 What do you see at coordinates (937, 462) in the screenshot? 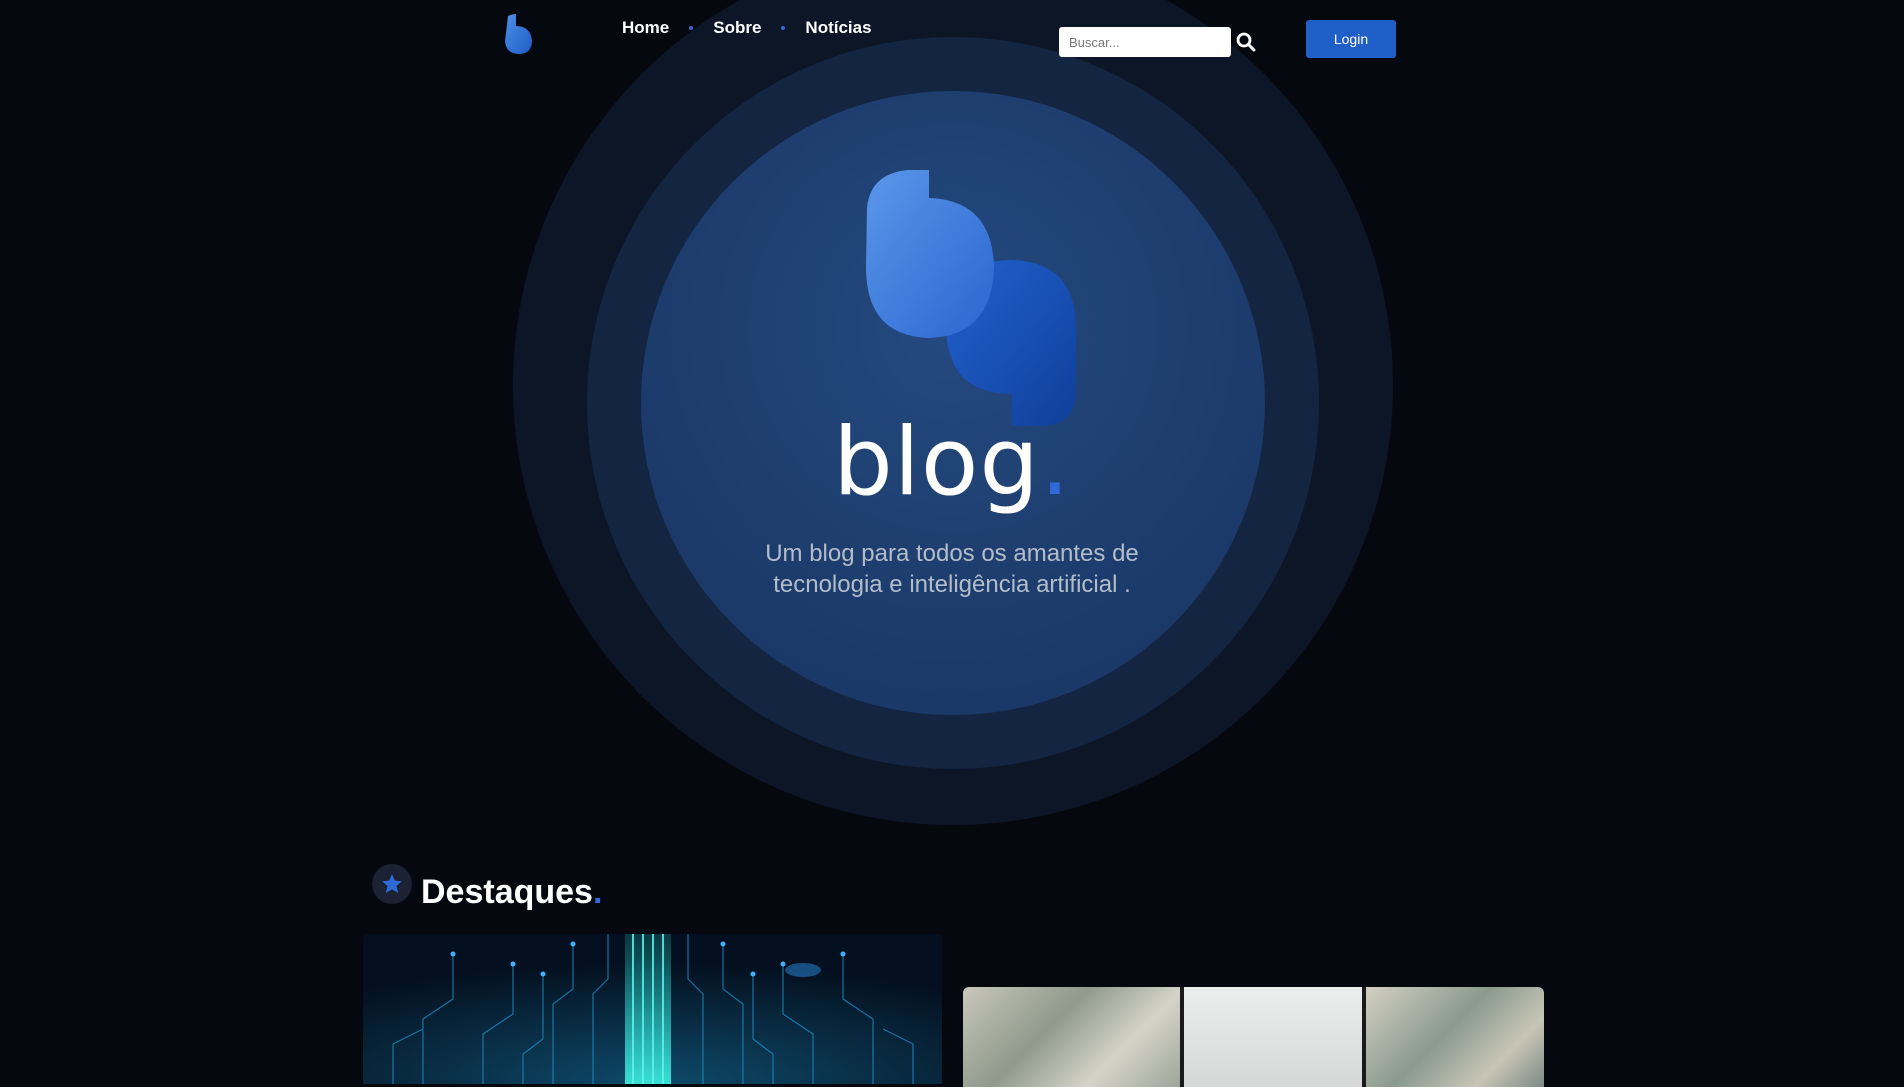
I see `hero-title-text: blog` at bounding box center [937, 462].